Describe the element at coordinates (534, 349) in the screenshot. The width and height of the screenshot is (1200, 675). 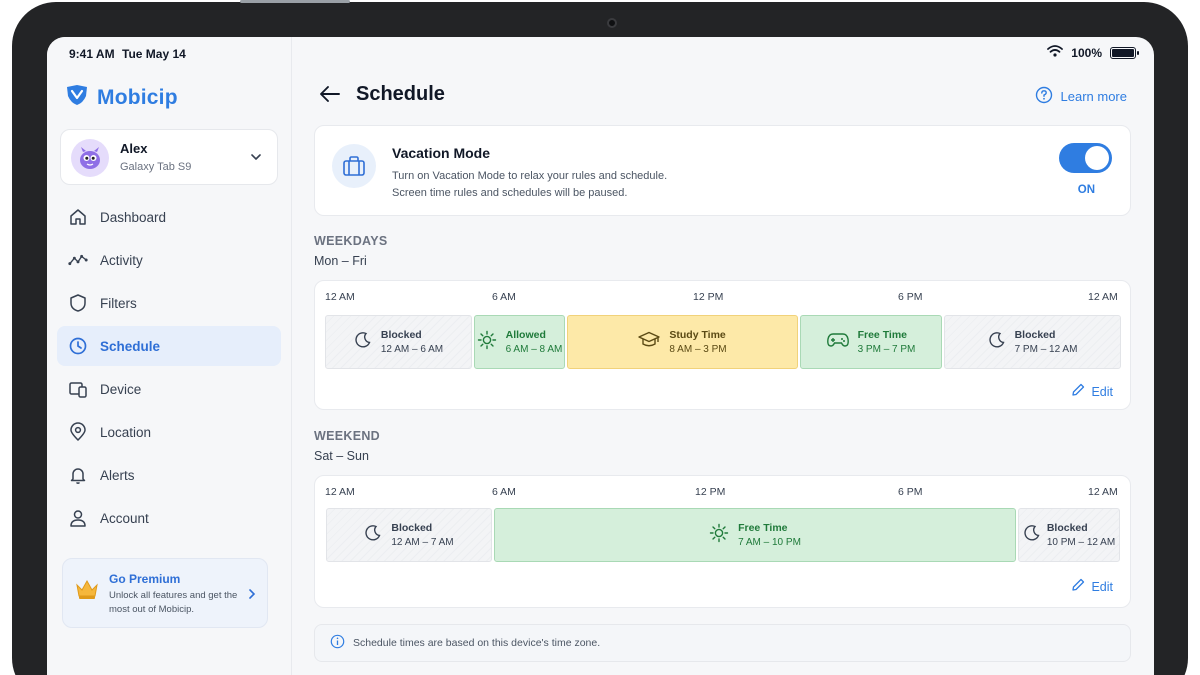
I see `segment-range: 6 AM – 8 AM` at that location.